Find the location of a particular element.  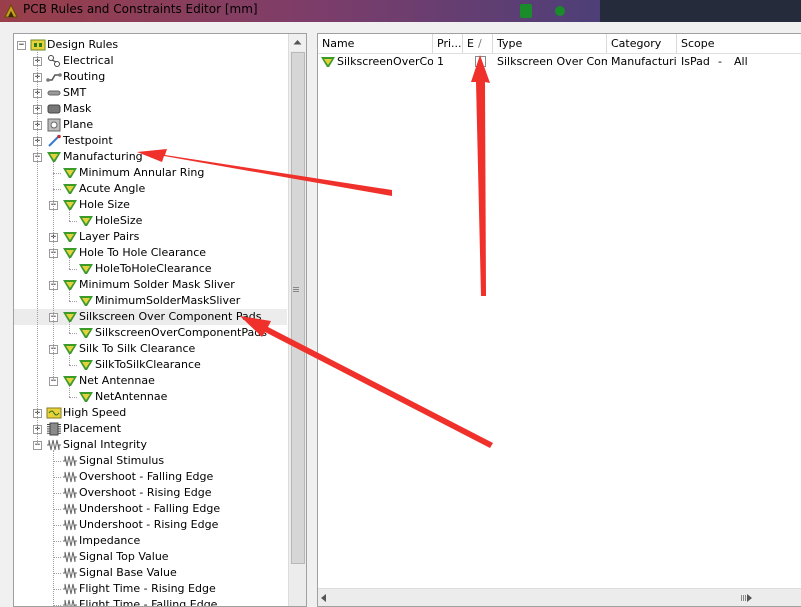

tree-item-label: SilkToSilkClearance is located at coordinates (148, 364).